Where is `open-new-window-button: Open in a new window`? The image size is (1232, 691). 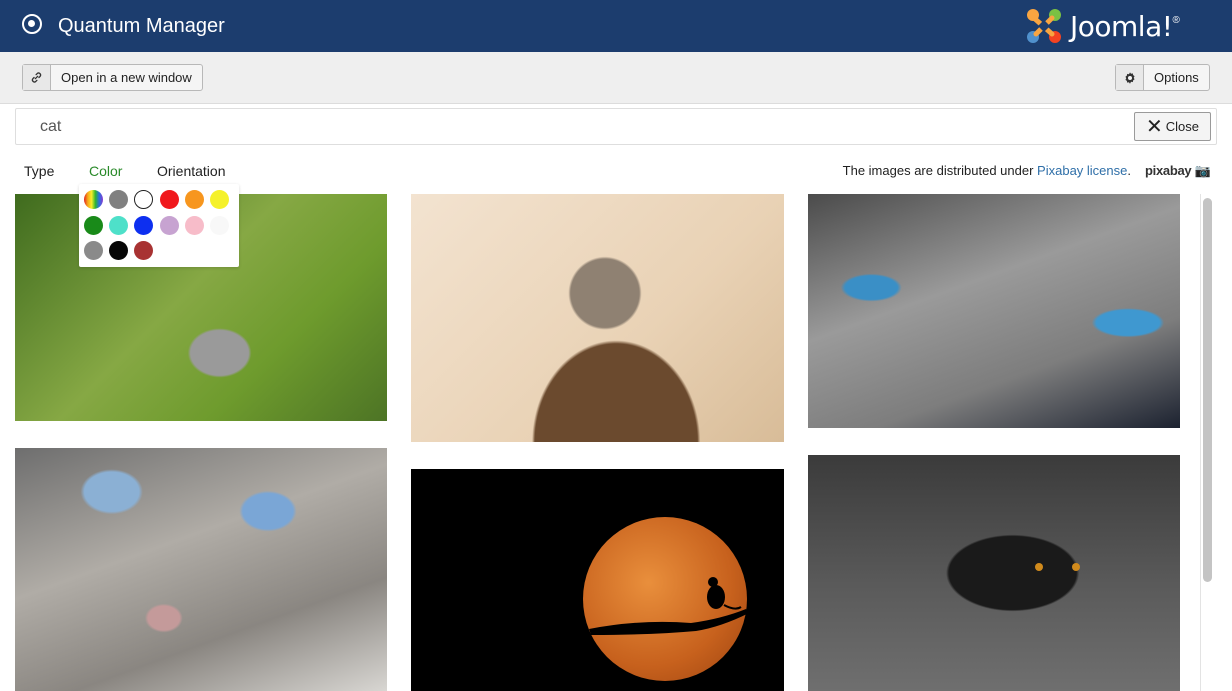 open-new-window-button: Open in a new window is located at coordinates (112, 77).